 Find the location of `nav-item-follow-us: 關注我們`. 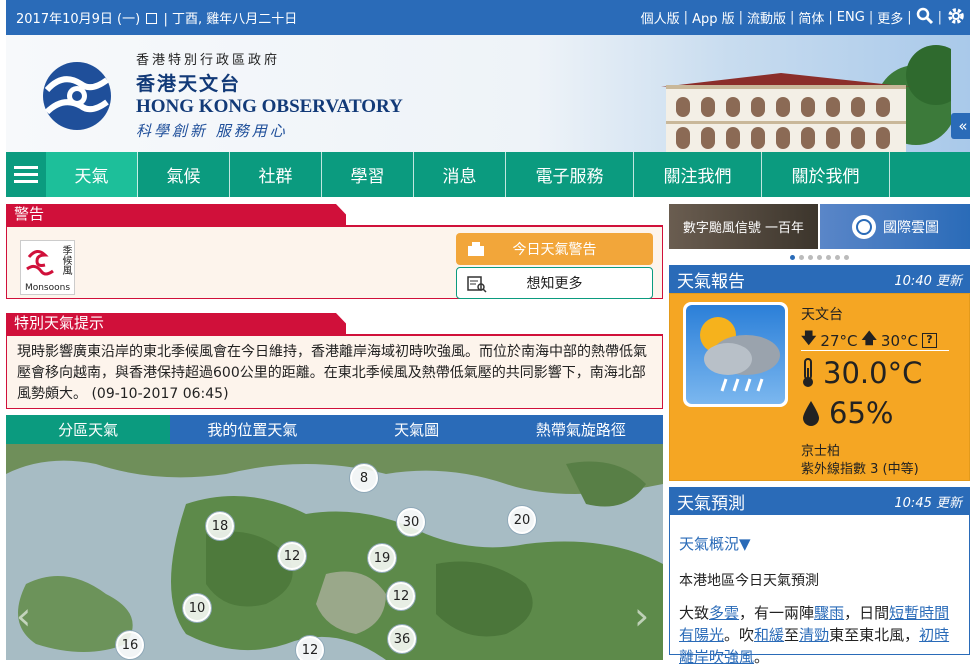

nav-item-follow-us: 關注我們 is located at coordinates (698, 174).